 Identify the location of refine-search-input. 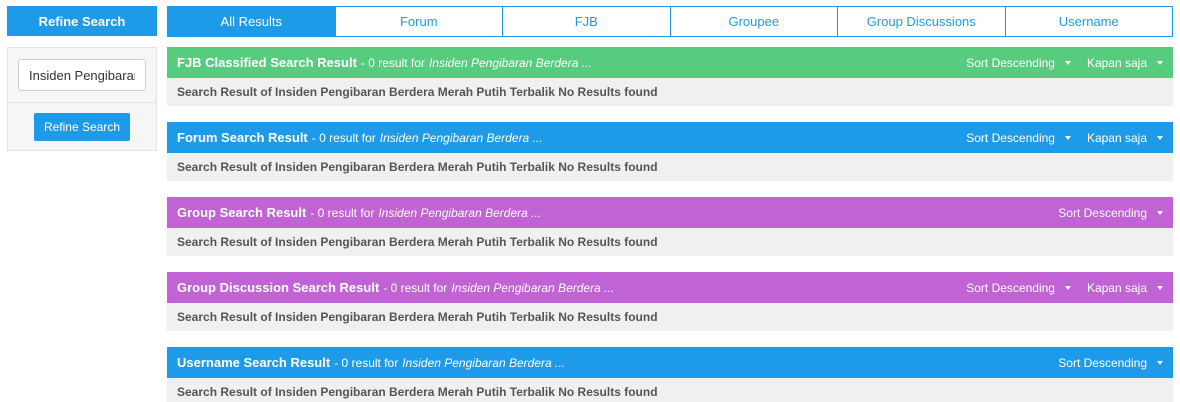
(82, 75).